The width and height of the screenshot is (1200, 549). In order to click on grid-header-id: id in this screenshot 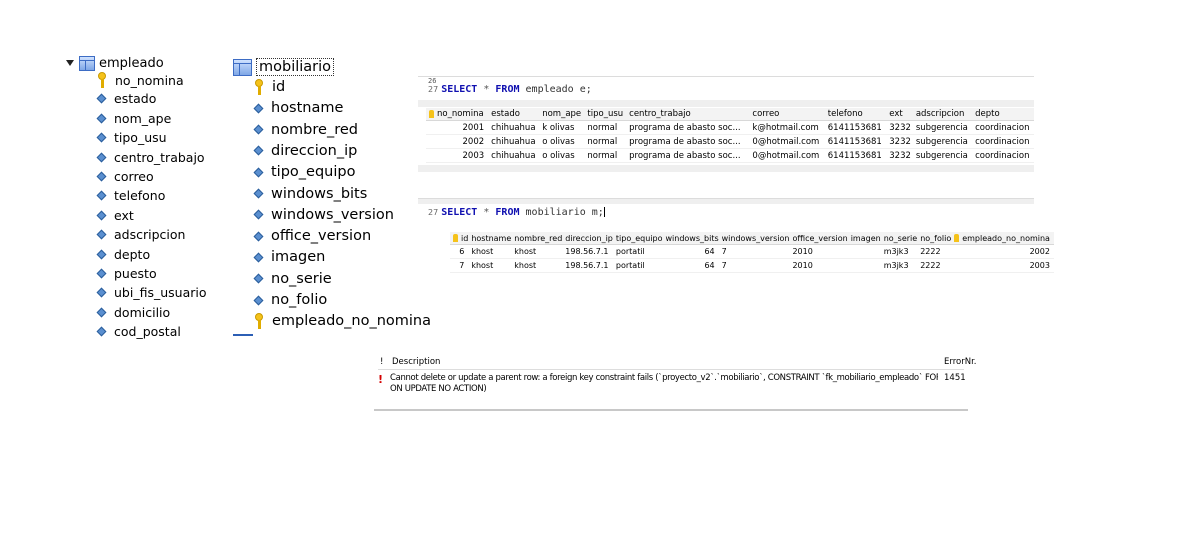, I will do `click(459, 238)`.